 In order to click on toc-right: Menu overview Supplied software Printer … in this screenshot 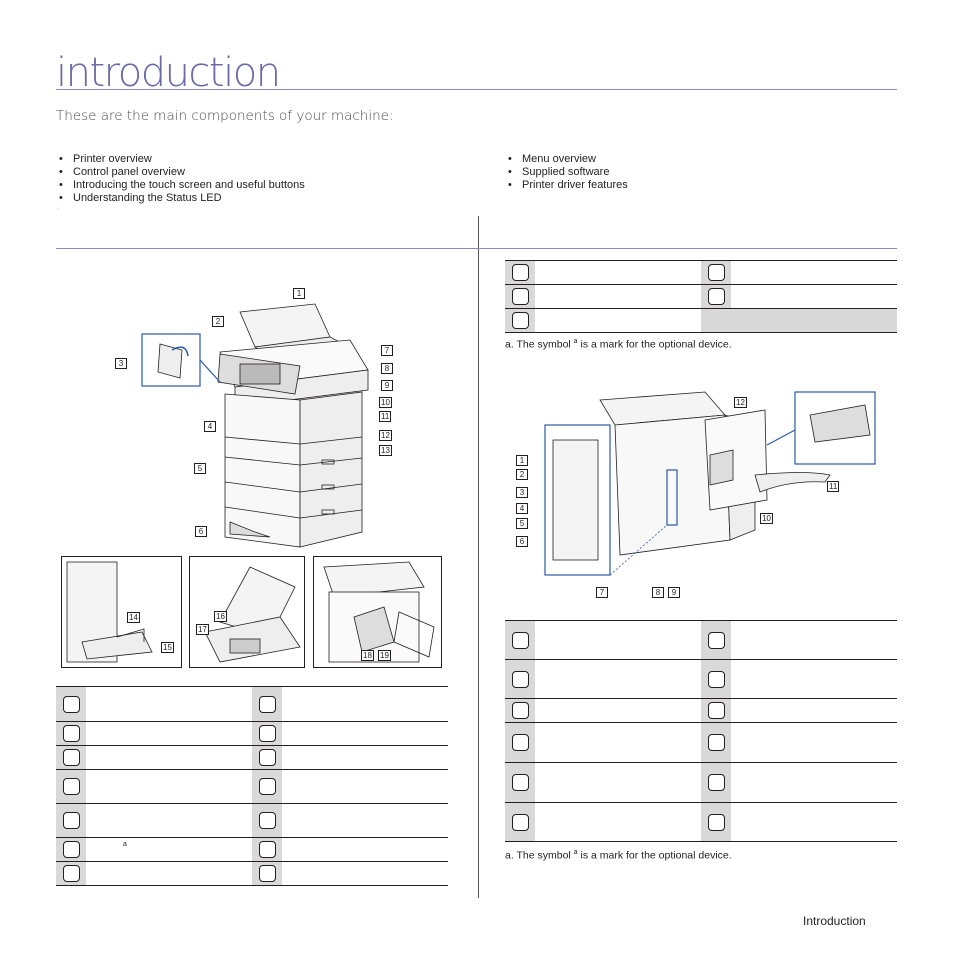, I will do `click(566, 172)`.